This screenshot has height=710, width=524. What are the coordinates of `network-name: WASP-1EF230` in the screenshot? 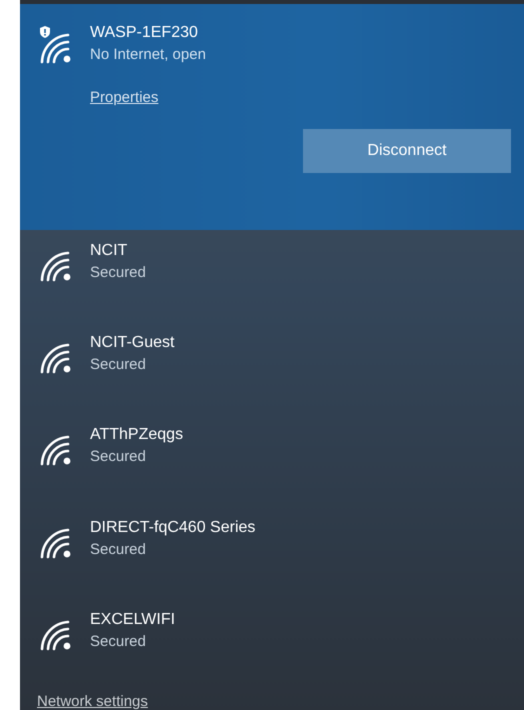 It's located at (144, 33).